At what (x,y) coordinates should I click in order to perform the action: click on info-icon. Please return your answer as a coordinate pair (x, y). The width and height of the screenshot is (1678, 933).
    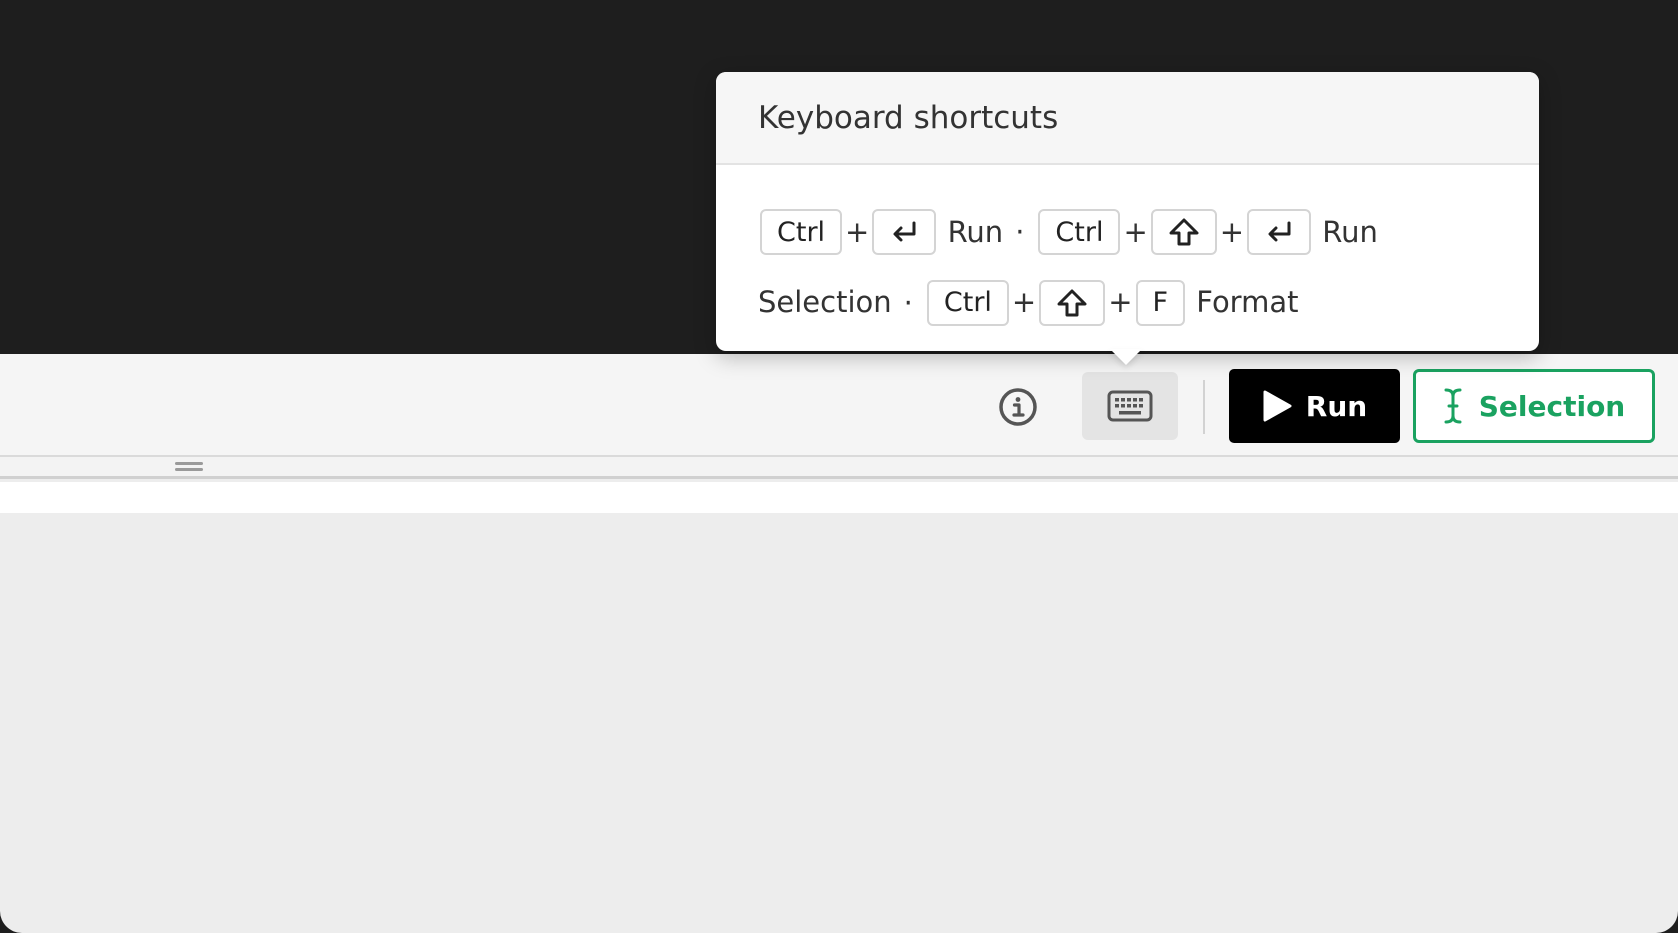
    Looking at the image, I should click on (1018, 407).